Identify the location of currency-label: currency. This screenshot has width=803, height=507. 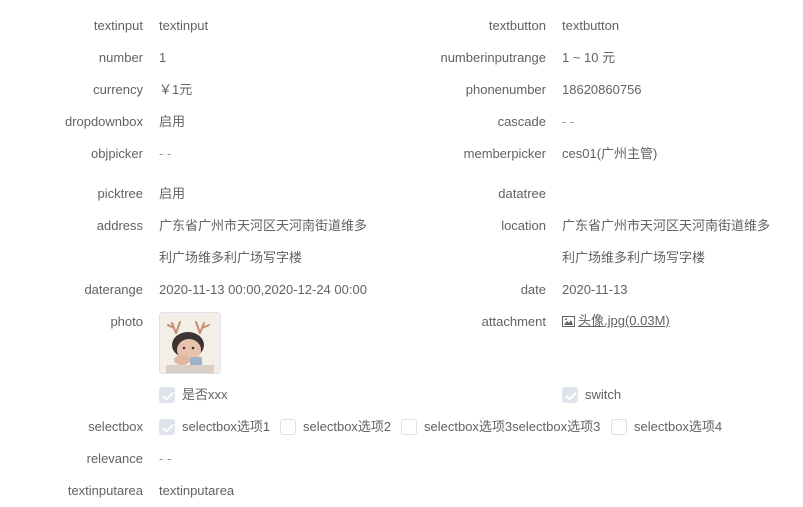
(118, 89).